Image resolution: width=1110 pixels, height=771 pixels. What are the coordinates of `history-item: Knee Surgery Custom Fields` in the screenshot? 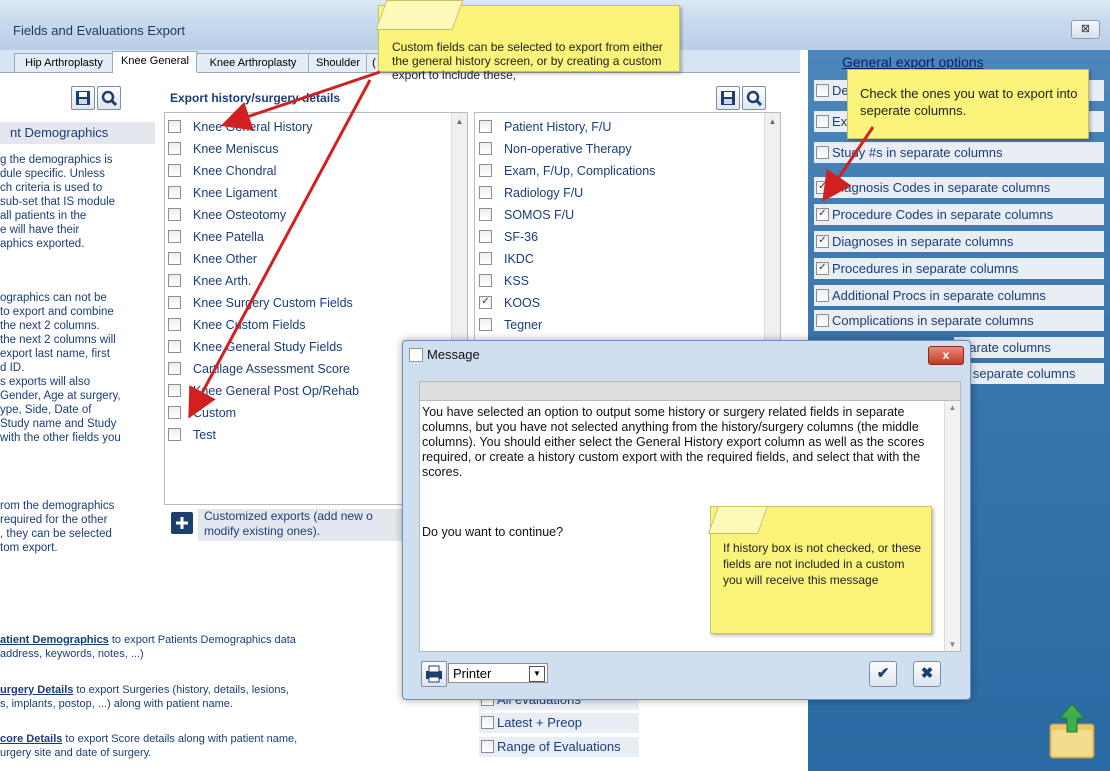 It's located at (260, 303).